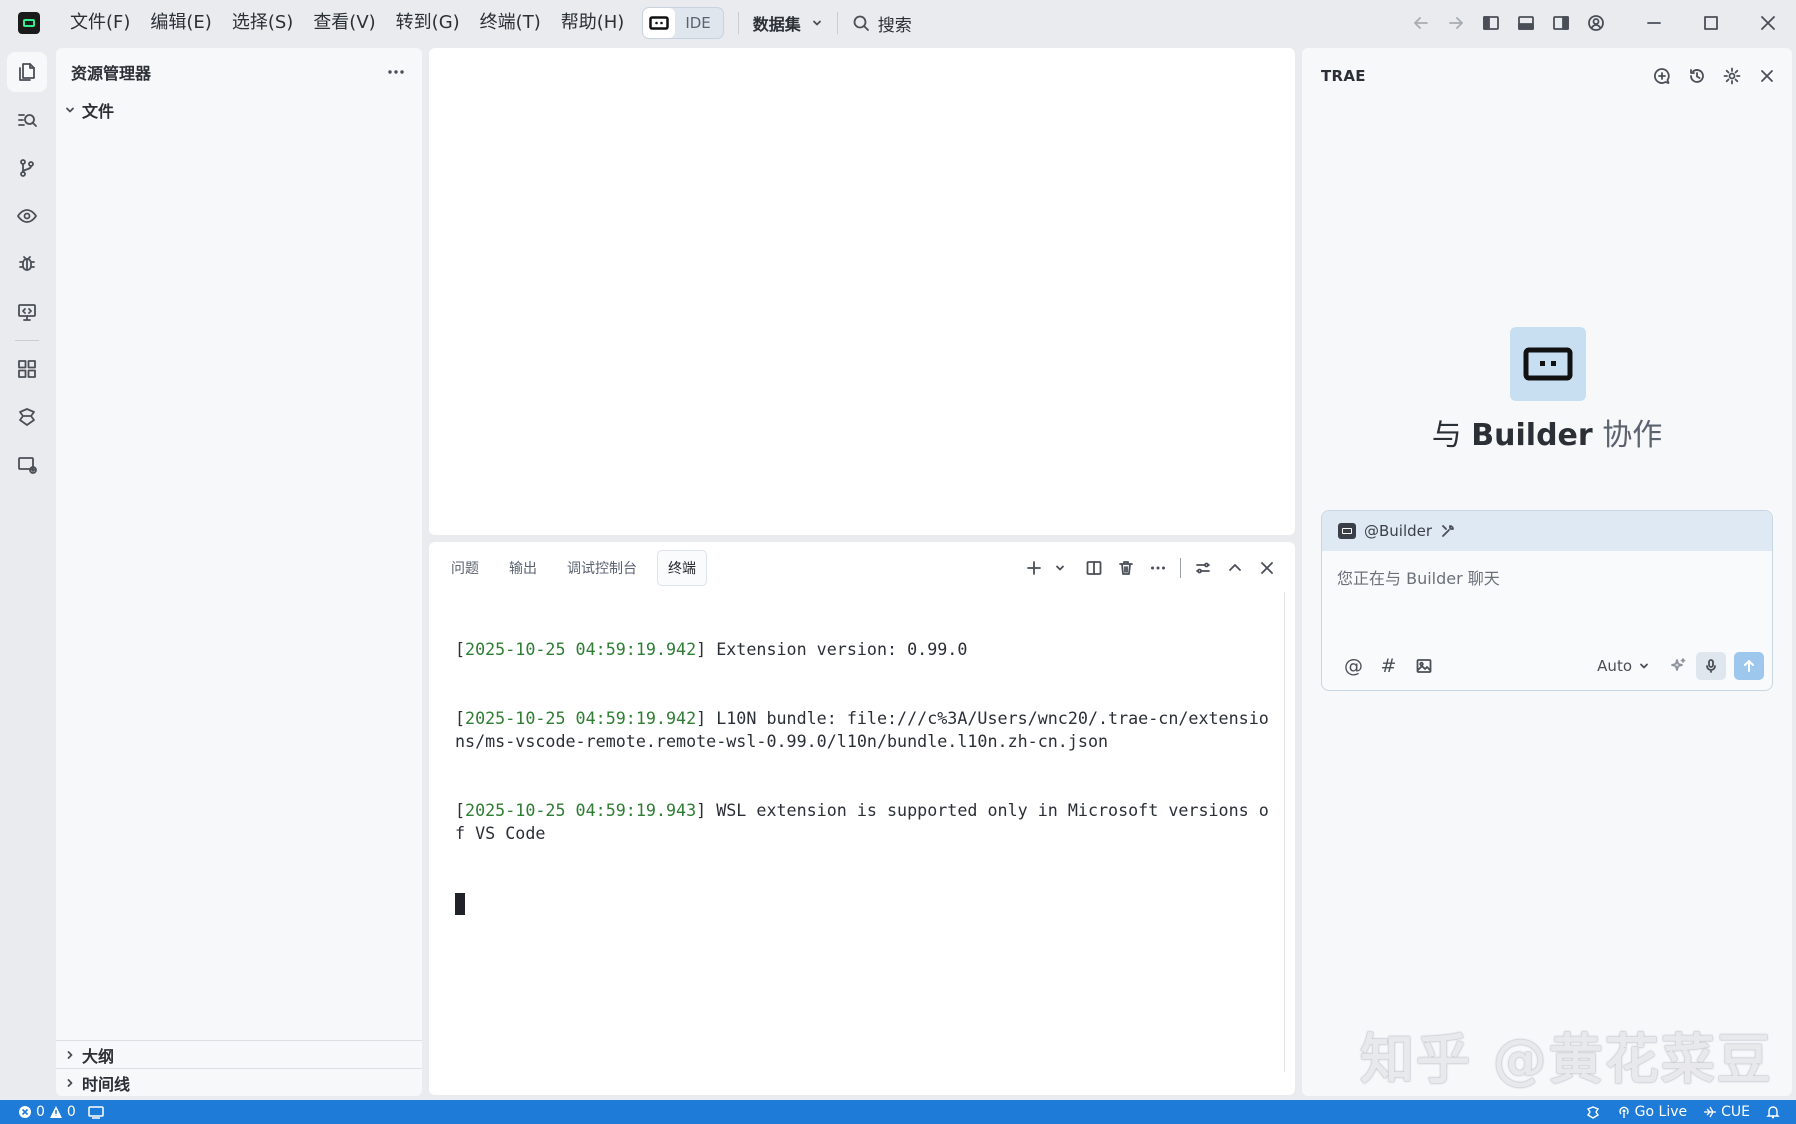 The height and width of the screenshot is (1124, 1796). What do you see at coordinates (1566, 1059) in the screenshot?
I see `watermark: 知乎 @黄花菜豆` at bounding box center [1566, 1059].